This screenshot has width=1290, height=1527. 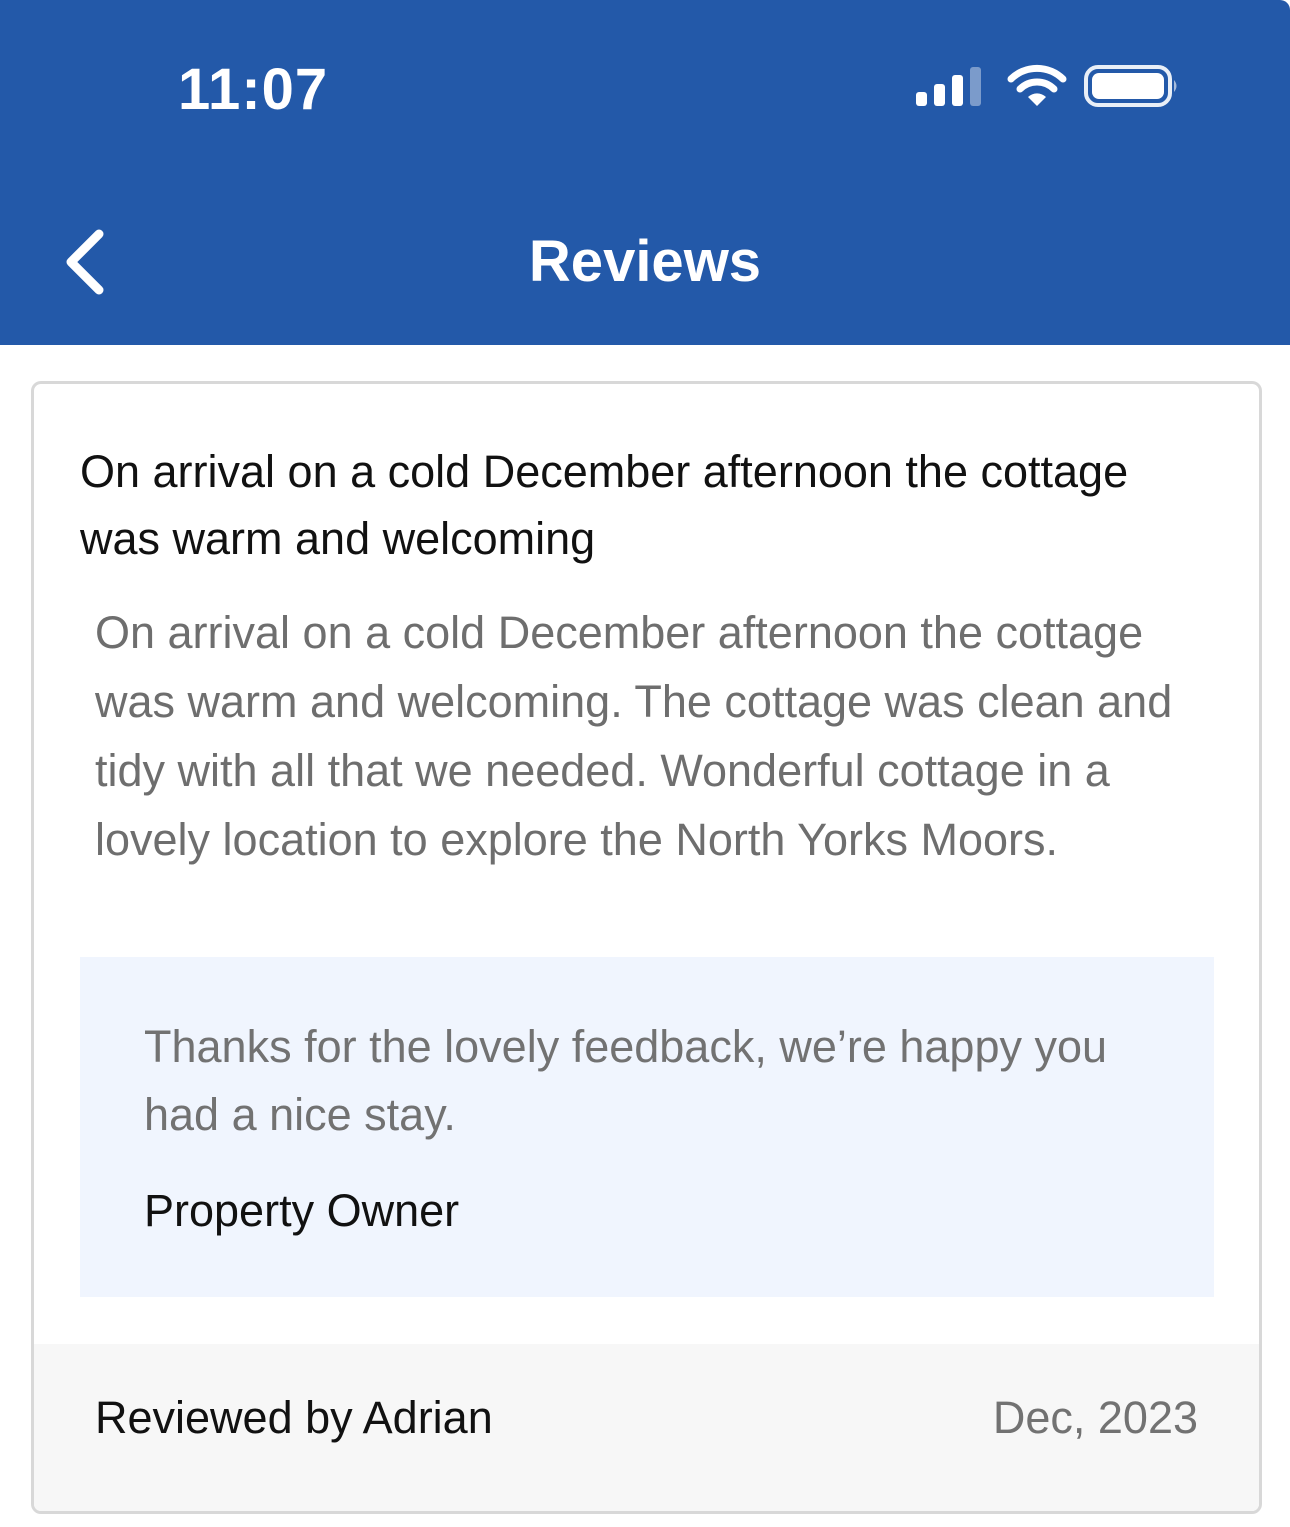 What do you see at coordinates (948, 86) in the screenshot?
I see `cellular-signal-icon` at bounding box center [948, 86].